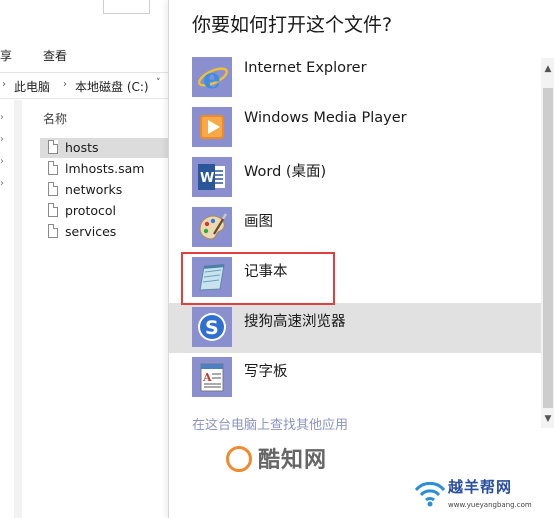 The image size is (554, 518). I want to click on wordpad-icon: A, so click(212, 377).